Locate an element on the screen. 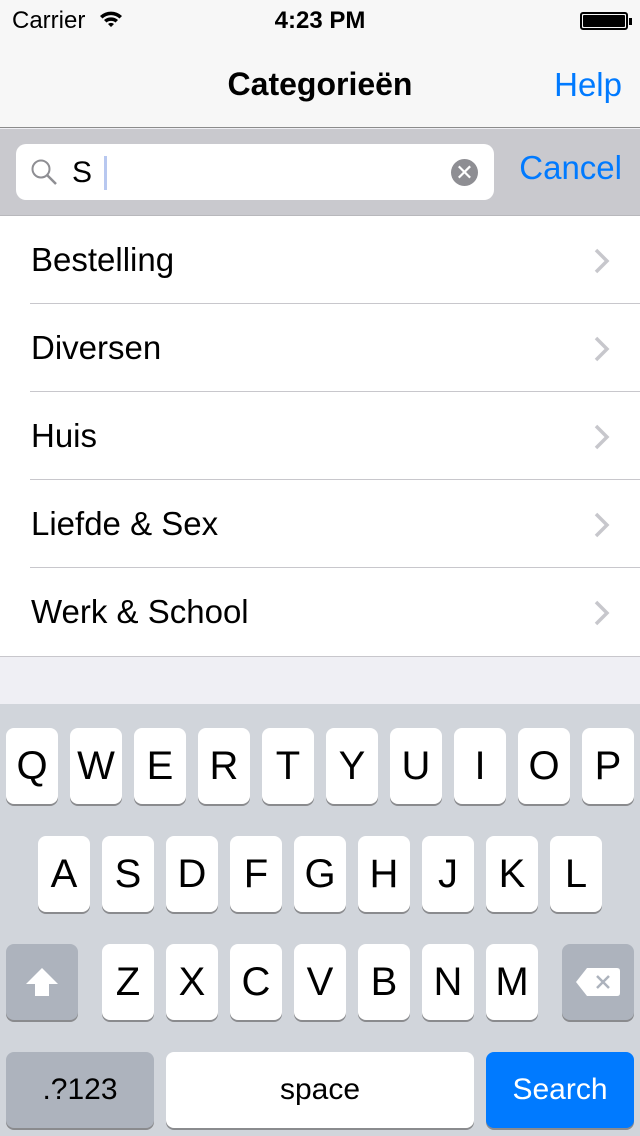 This screenshot has width=640, height=1136. list-item-label: Diversen is located at coordinates (96, 347).